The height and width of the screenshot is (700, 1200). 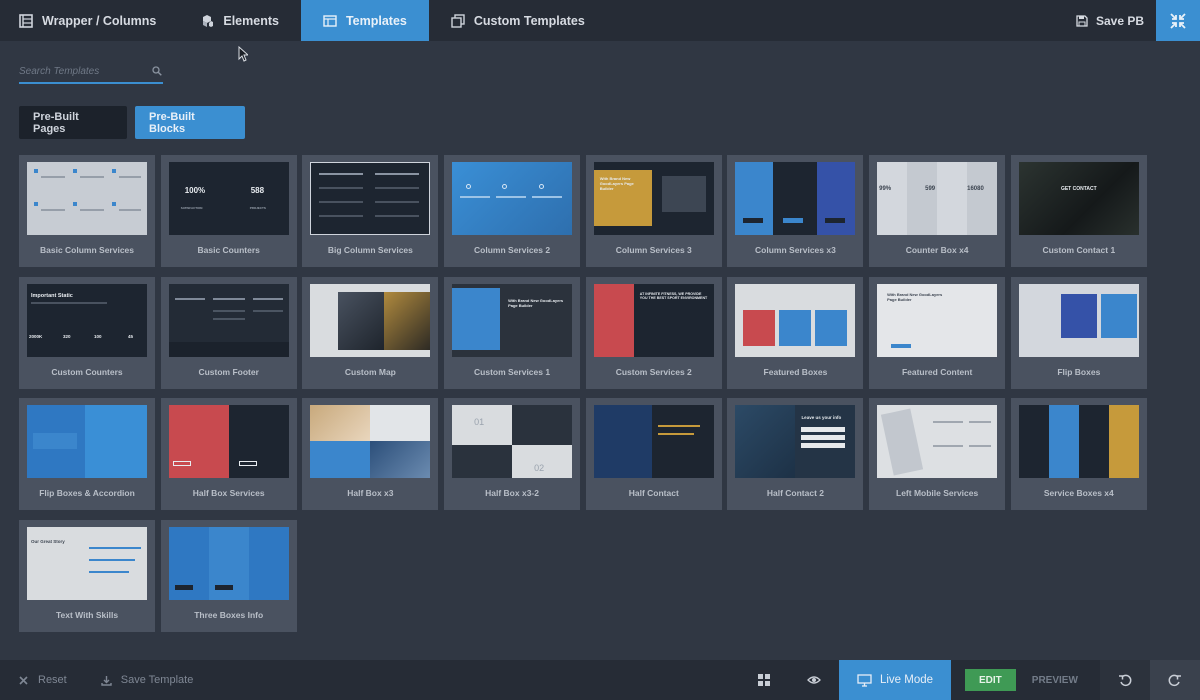 I want to click on template-thumbnail: 99% 599 16080, so click(x=937, y=198).